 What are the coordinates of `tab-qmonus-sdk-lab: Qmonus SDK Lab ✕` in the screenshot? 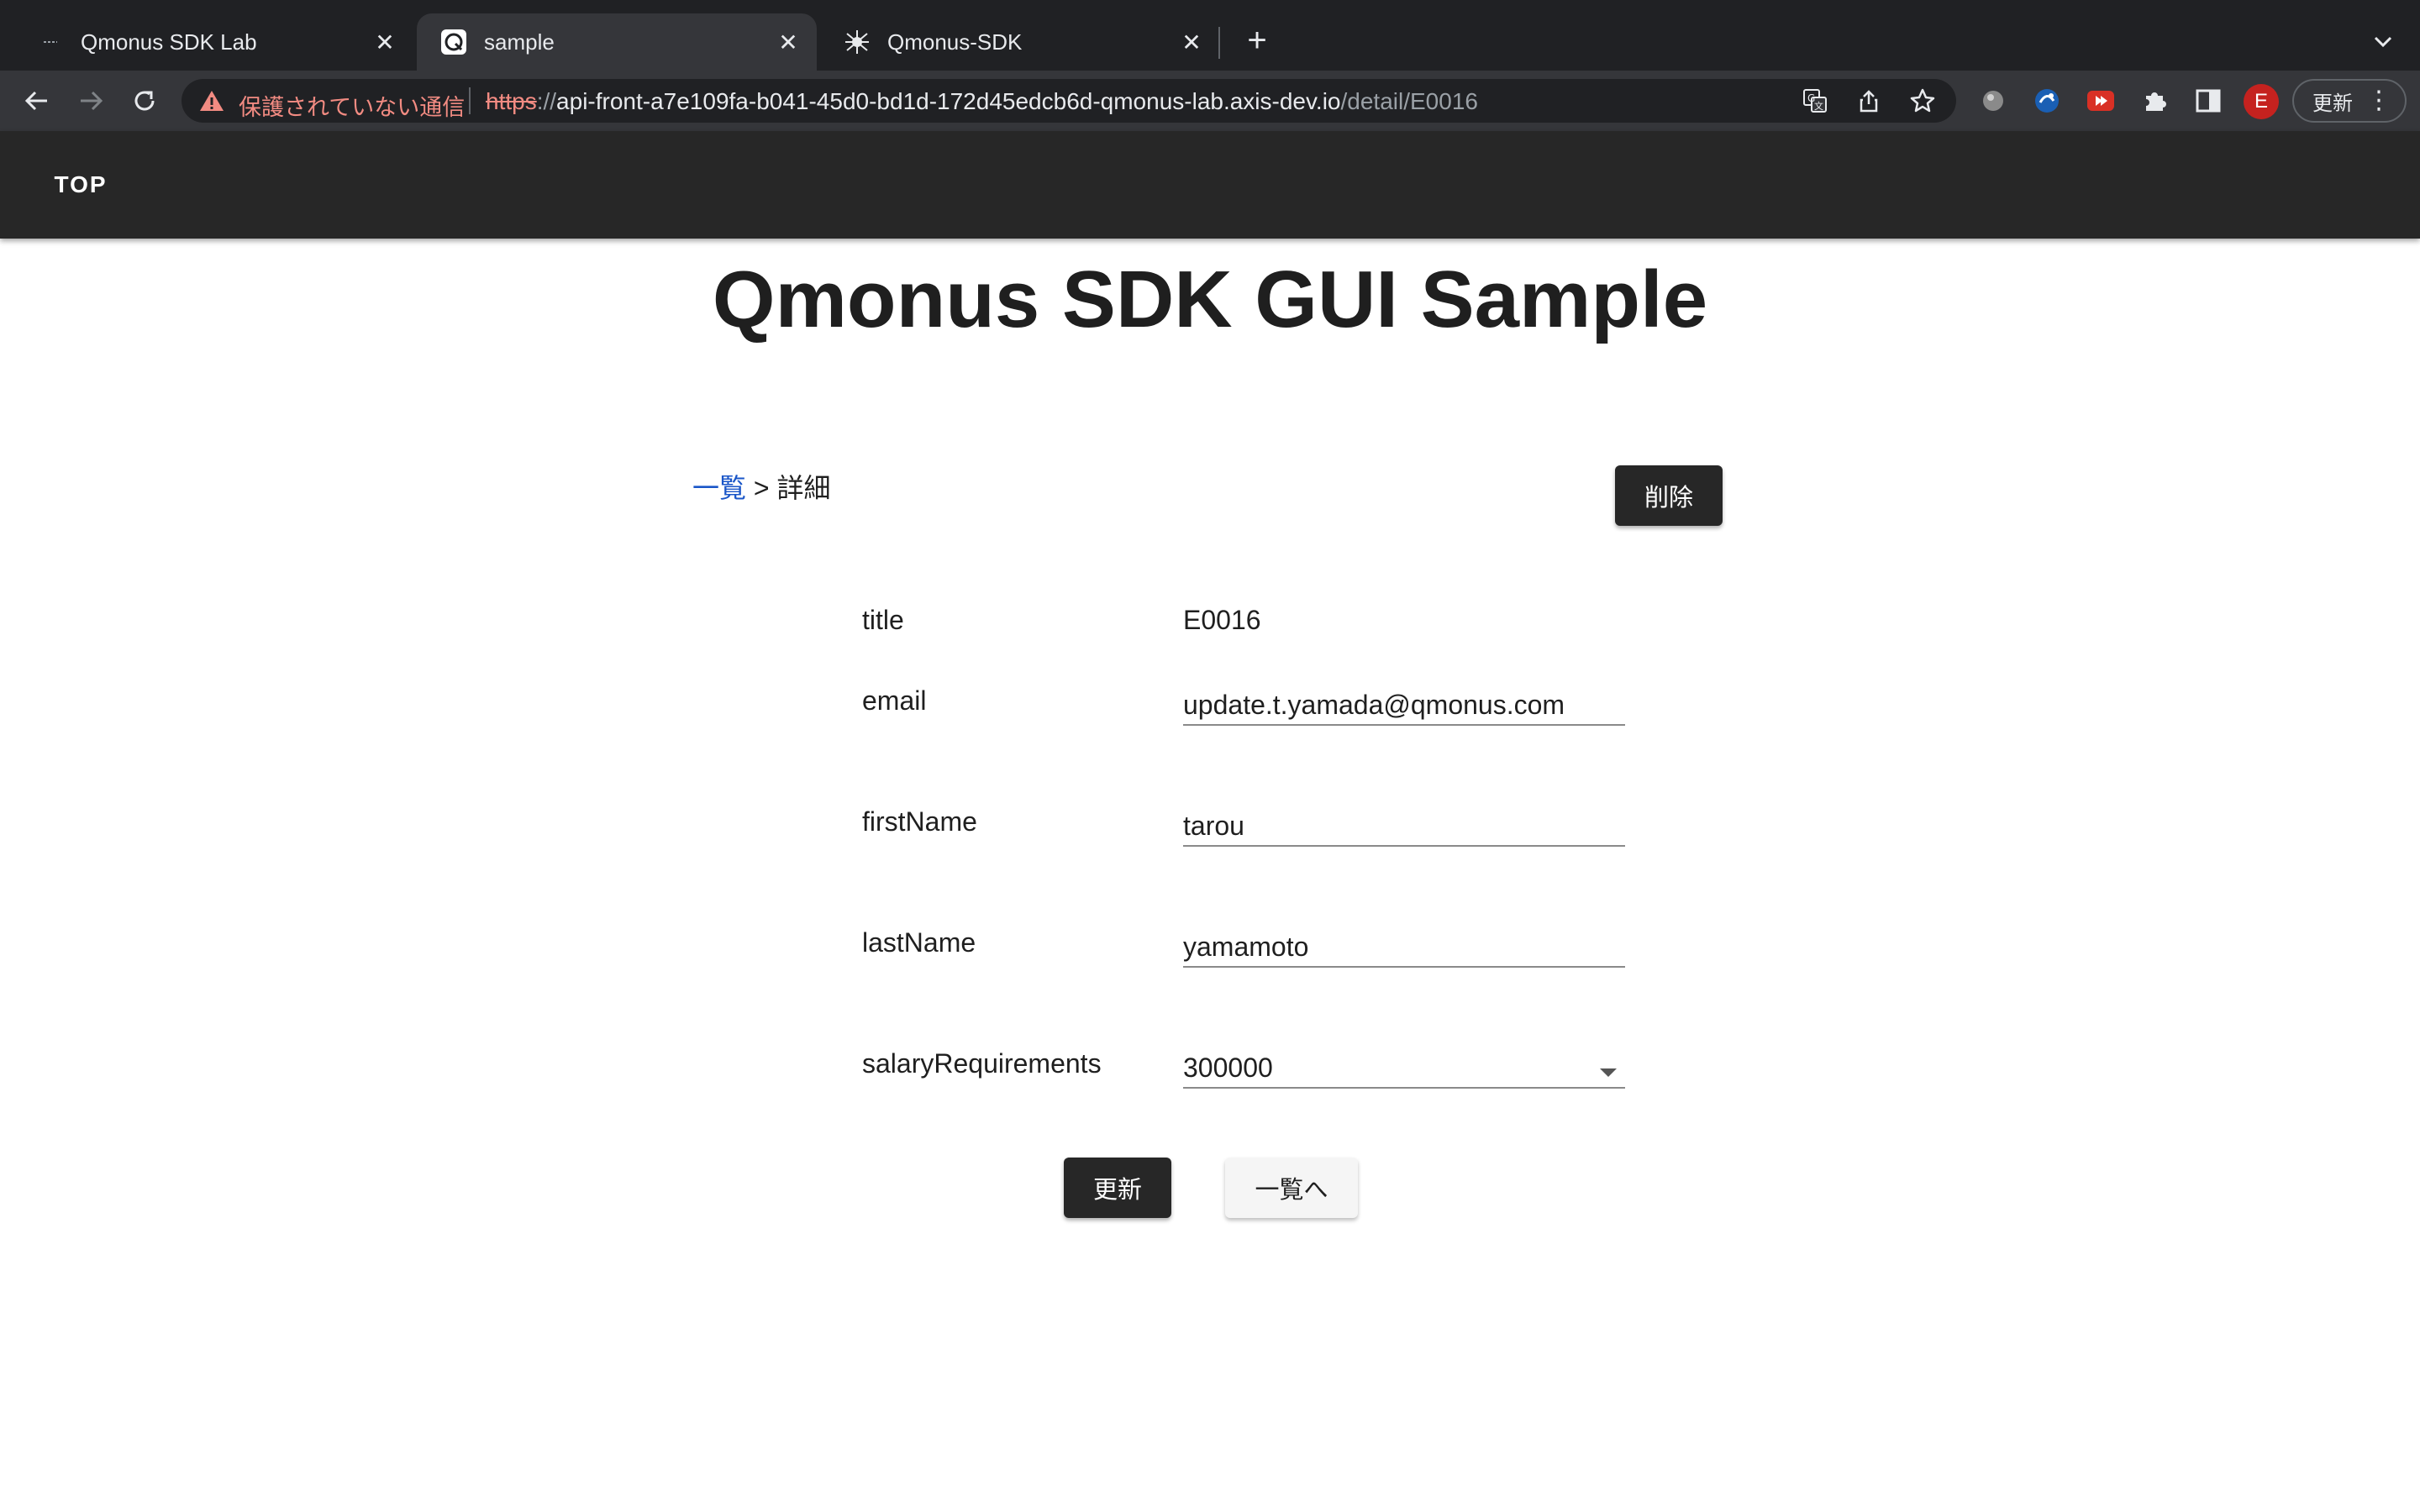 It's located at (213, 42).